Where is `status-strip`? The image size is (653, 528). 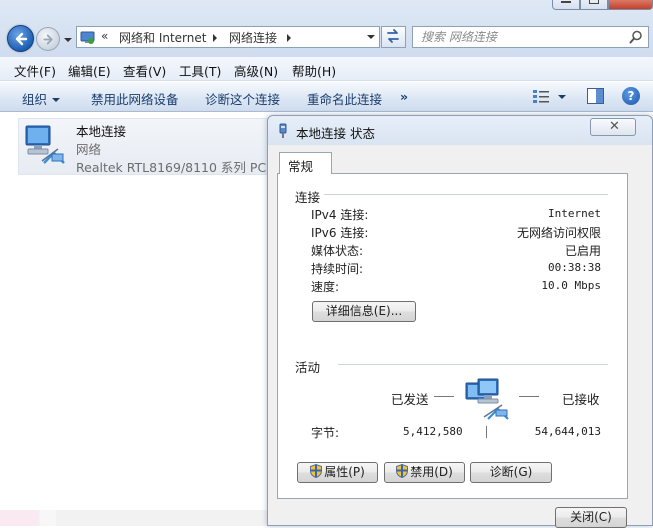
status-strip is located at coordinates (134, 518).